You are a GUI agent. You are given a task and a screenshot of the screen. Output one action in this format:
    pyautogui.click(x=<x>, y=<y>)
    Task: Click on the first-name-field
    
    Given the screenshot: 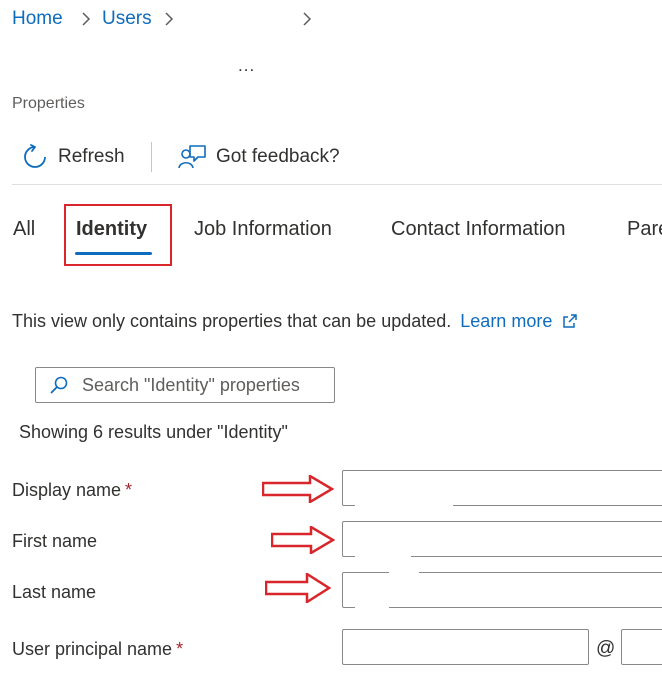 What is the action you would take?
    pyautogui.click(x=502, y=539)
    